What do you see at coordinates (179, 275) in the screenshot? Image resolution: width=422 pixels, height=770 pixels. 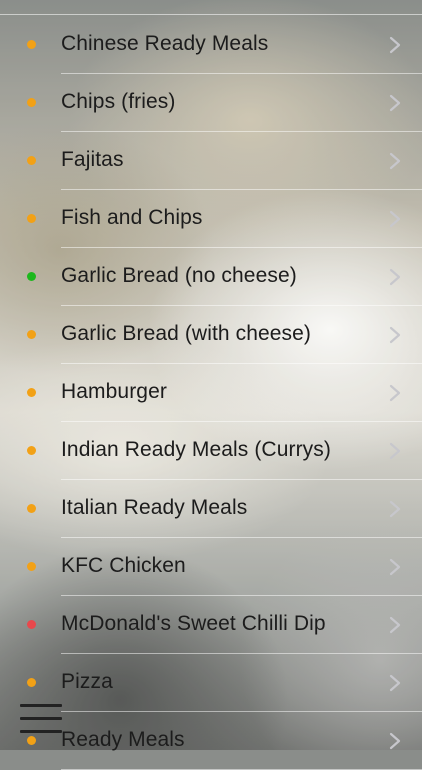 I see `list-item-label: Garlic Bread (no cheese)` at bounding box center [179, 275].